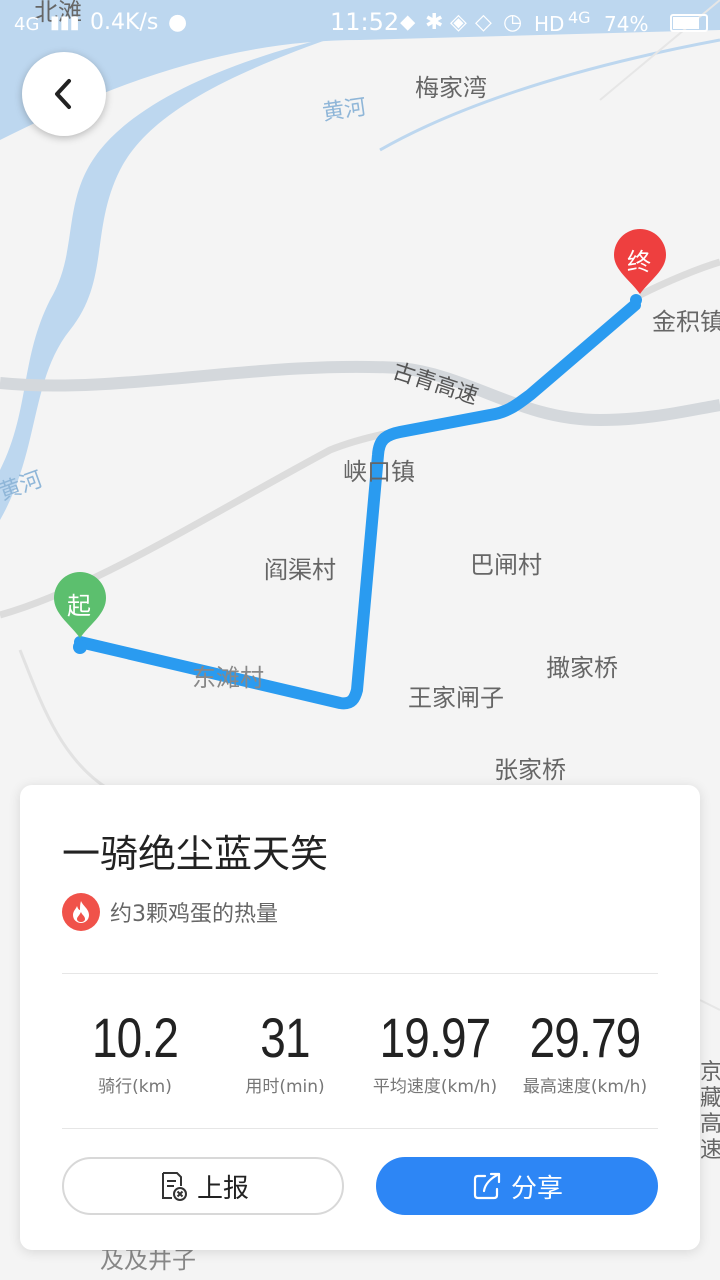  What do you see at coordinates (81, 912) in the screenshot?
I see `fire-icon` at bounding box center [81, 912].